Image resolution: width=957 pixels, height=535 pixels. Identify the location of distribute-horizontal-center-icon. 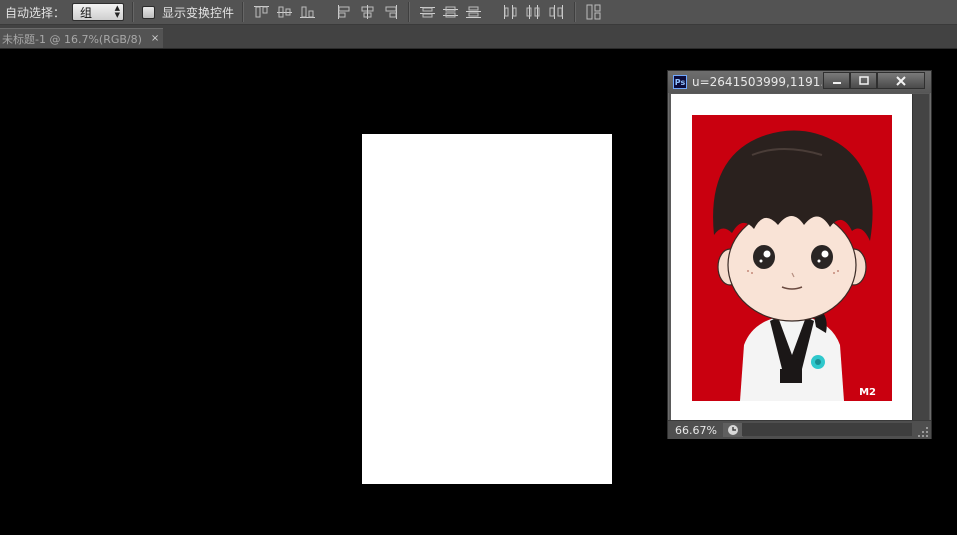
(533, 12).